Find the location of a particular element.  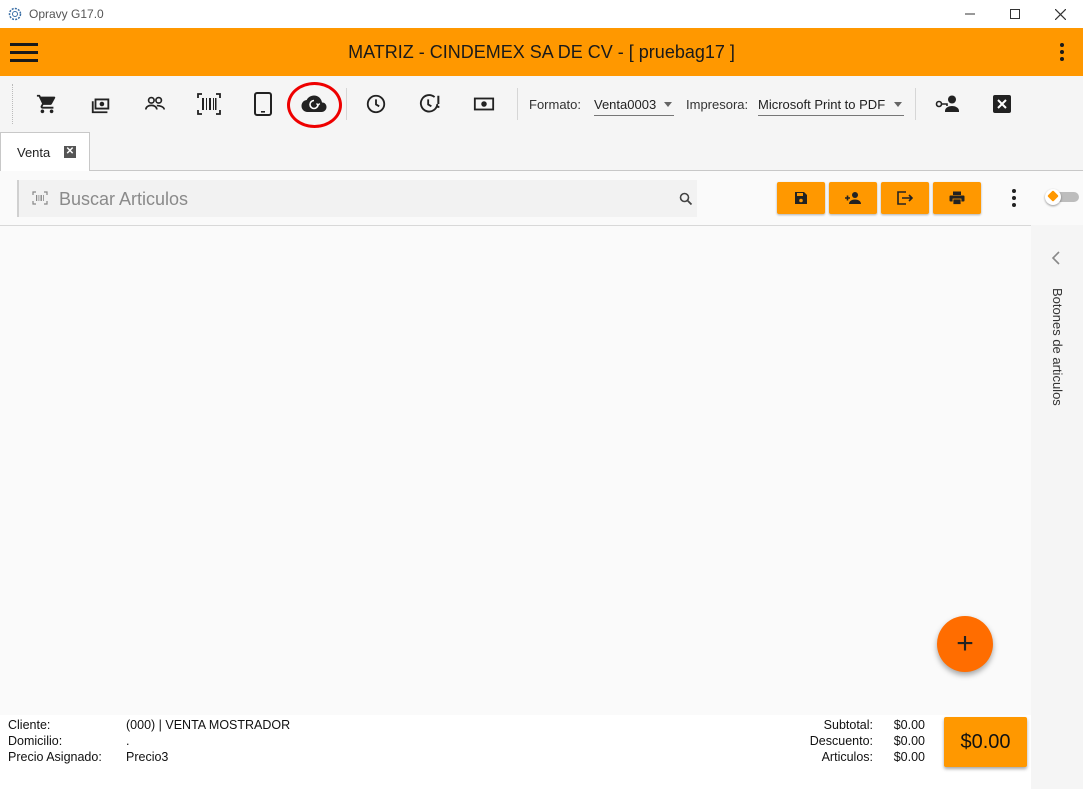

close-window-button is located at coordinates (1060, 14).